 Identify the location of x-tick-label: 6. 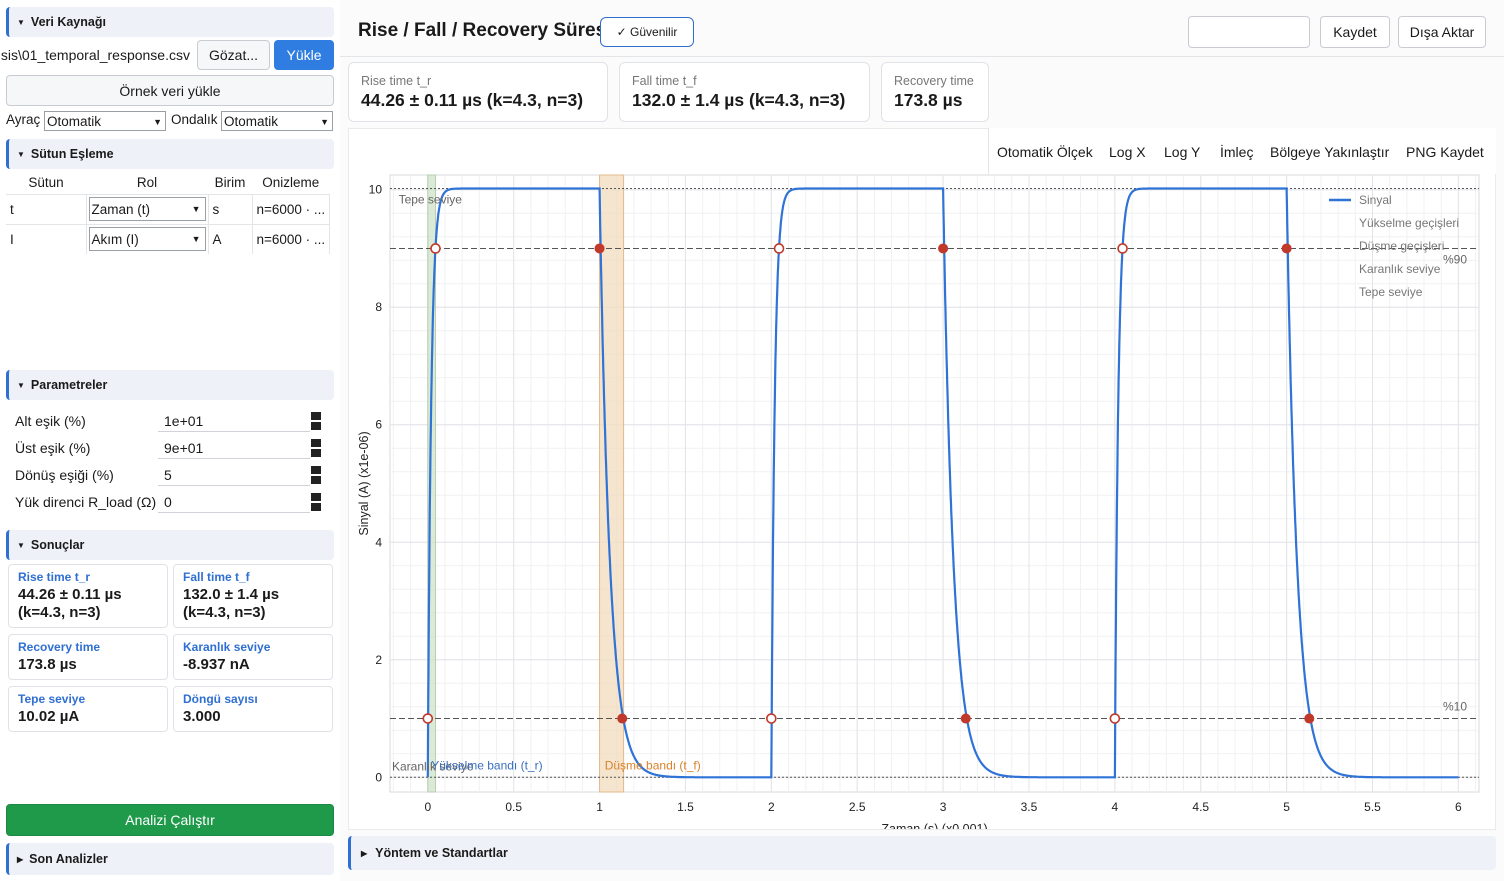
(1458, 807).